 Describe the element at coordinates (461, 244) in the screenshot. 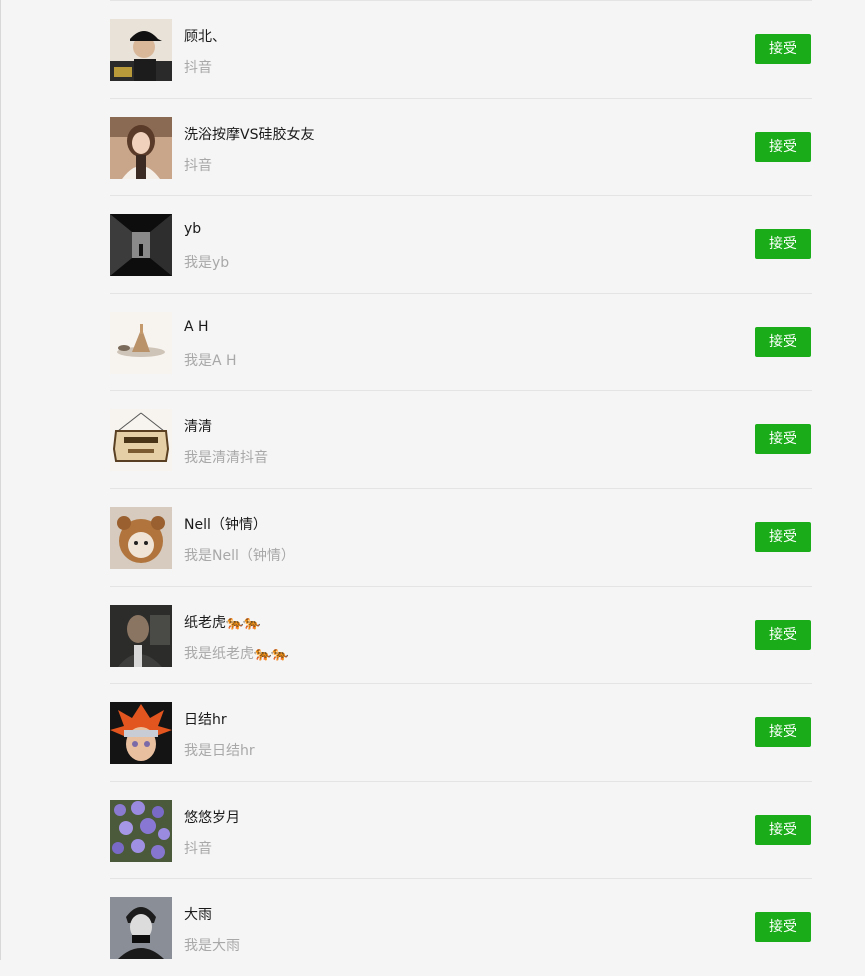

I see `list-item: yb 我是yb 接受` at that location.